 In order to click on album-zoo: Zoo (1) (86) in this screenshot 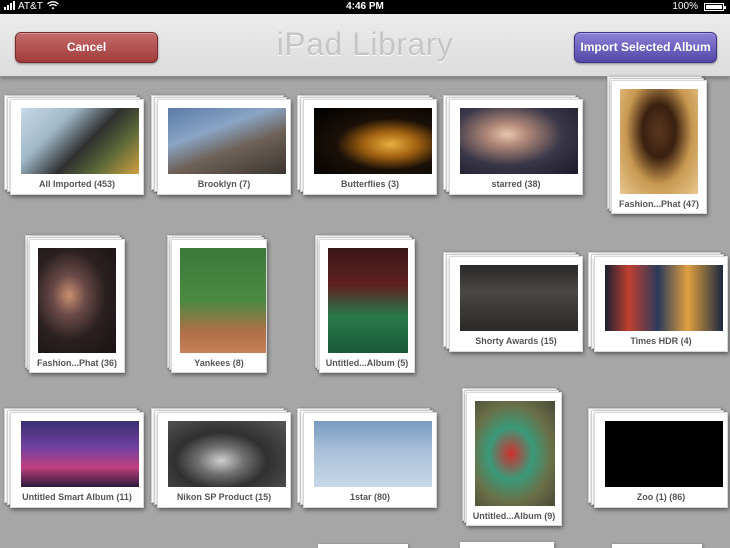, I will do `click(658, 458)`.